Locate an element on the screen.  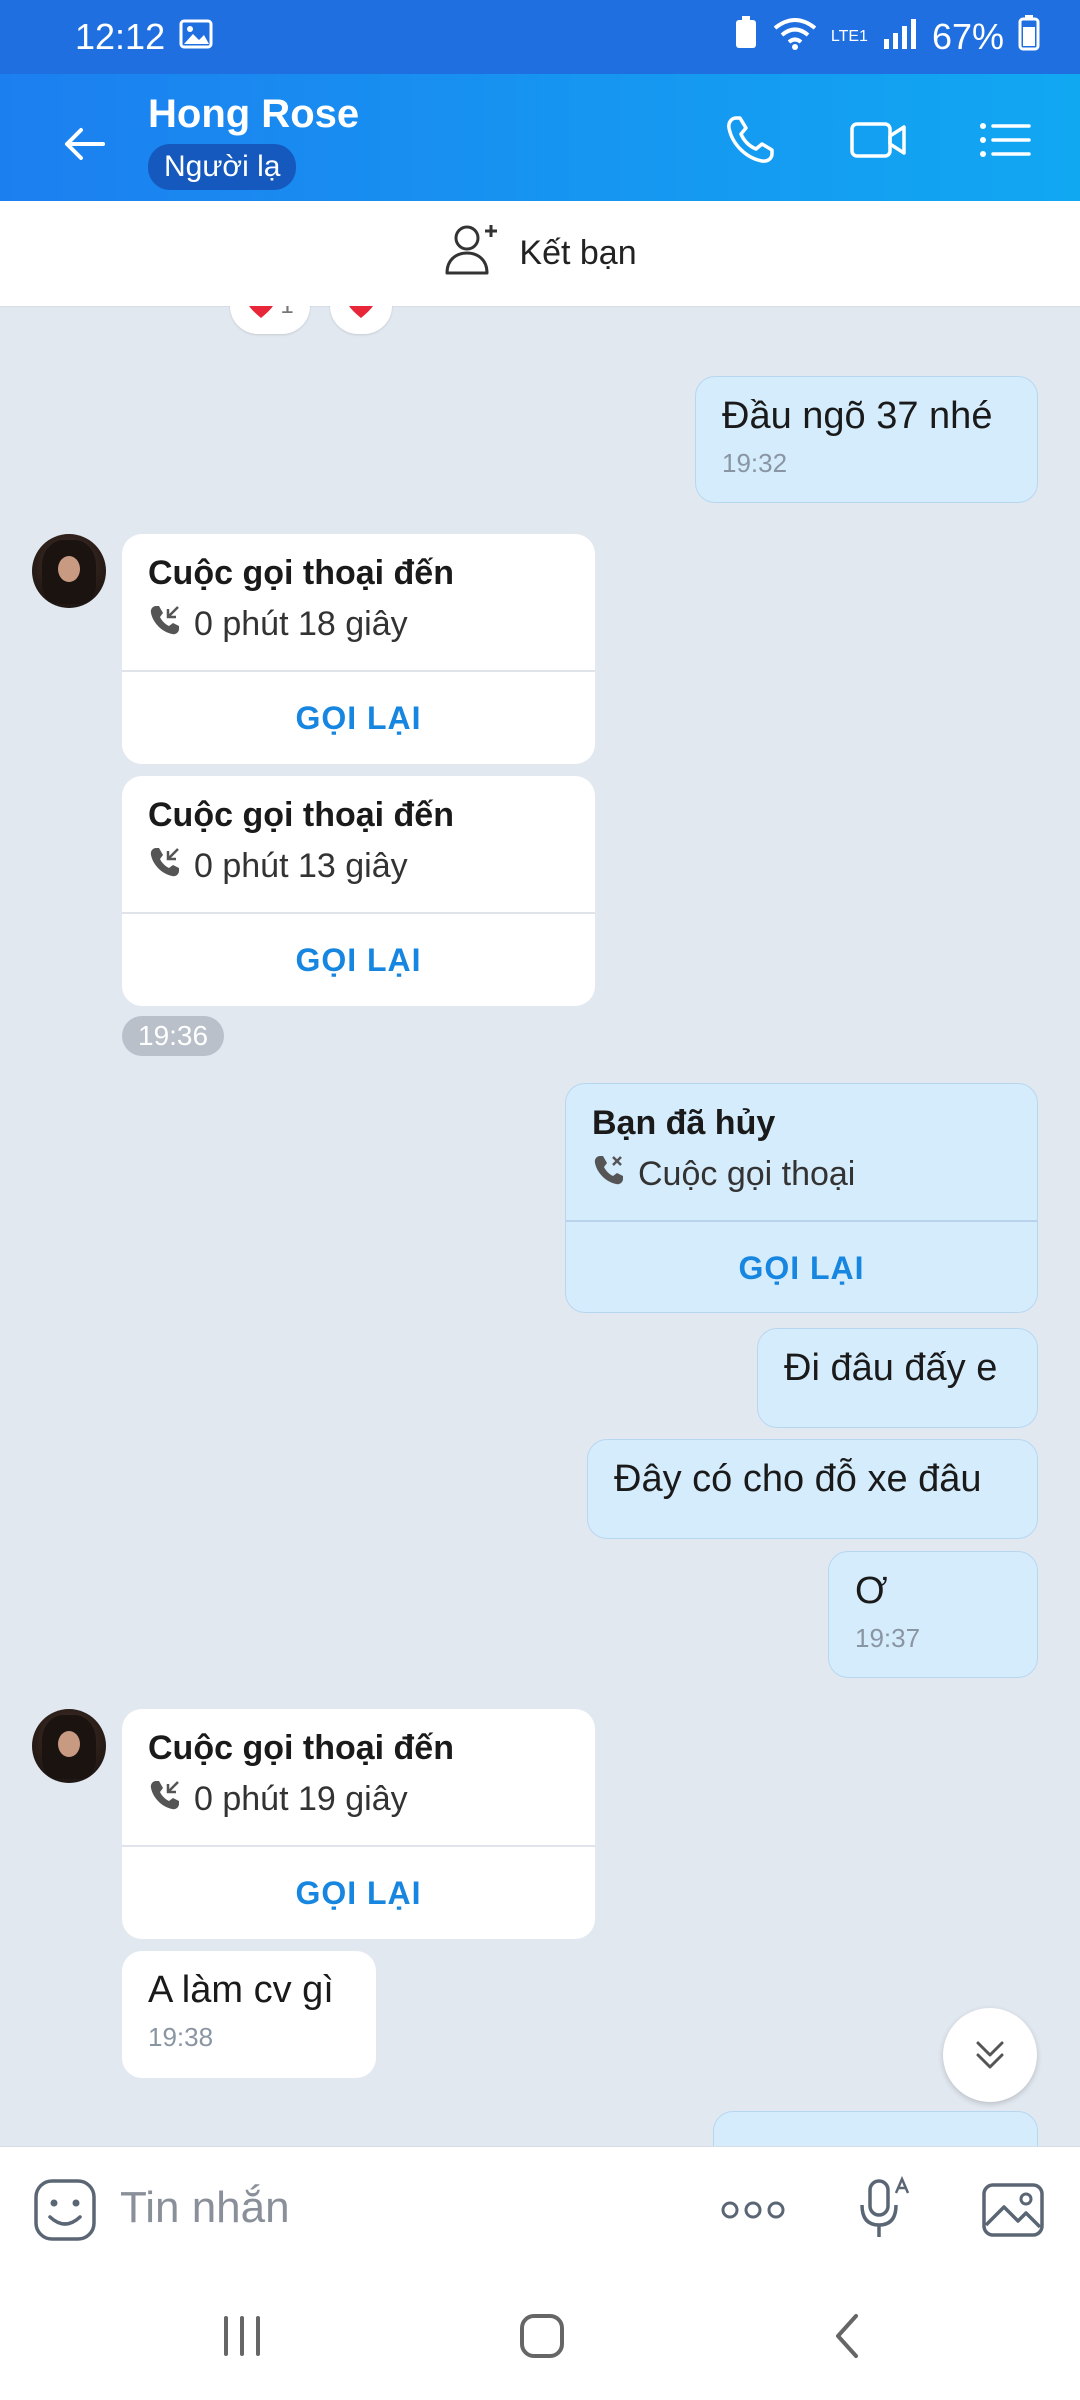
home-button is located at coordinates (542, 2336).